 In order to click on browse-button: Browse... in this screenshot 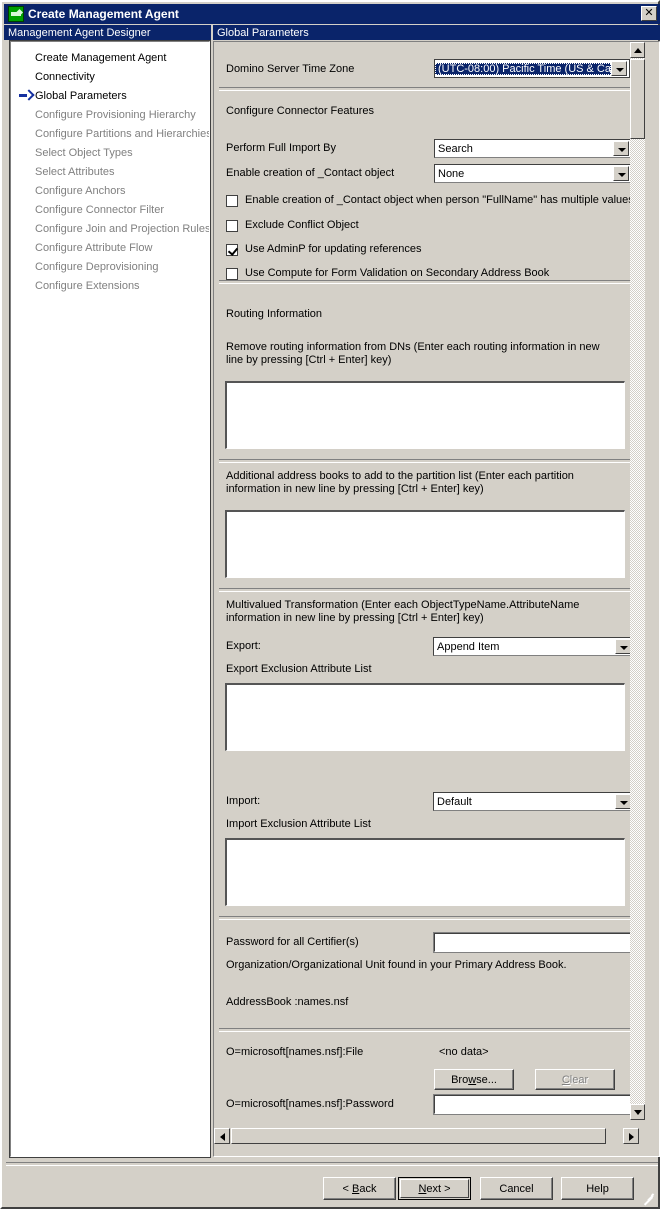, I will do `click(474, 1079)`.